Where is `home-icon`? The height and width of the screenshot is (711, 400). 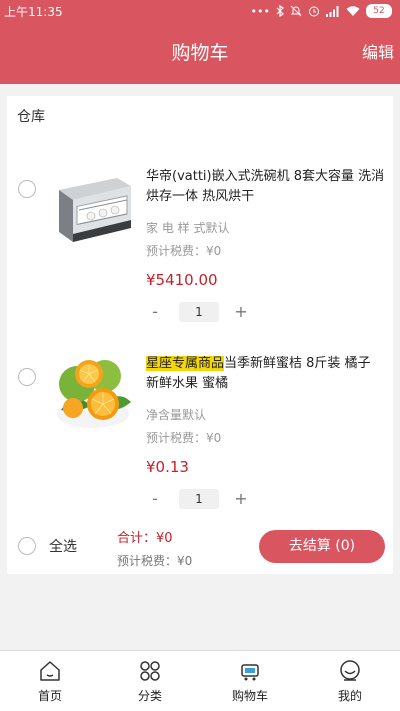 home-icon is located at coordinates (50, 671).